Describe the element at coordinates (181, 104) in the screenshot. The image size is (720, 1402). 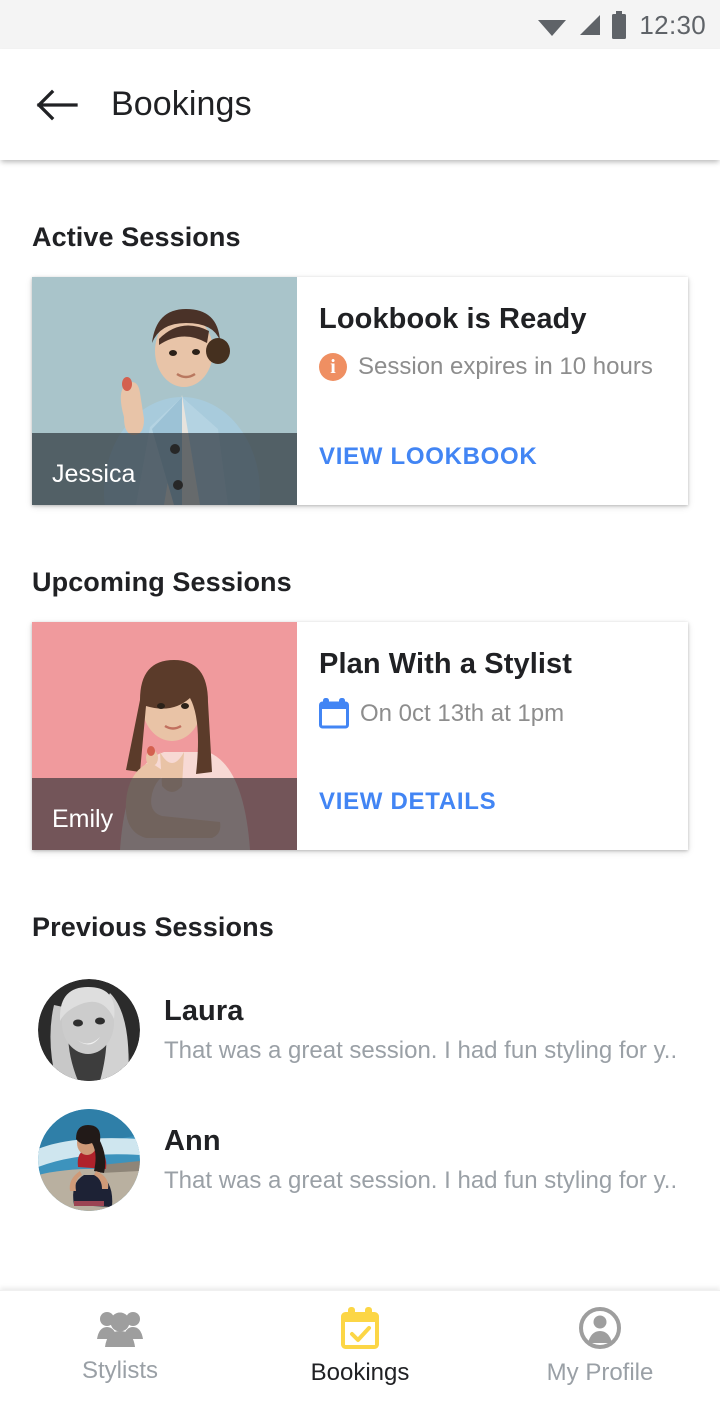
I see `page-title: Bookings` at that location.